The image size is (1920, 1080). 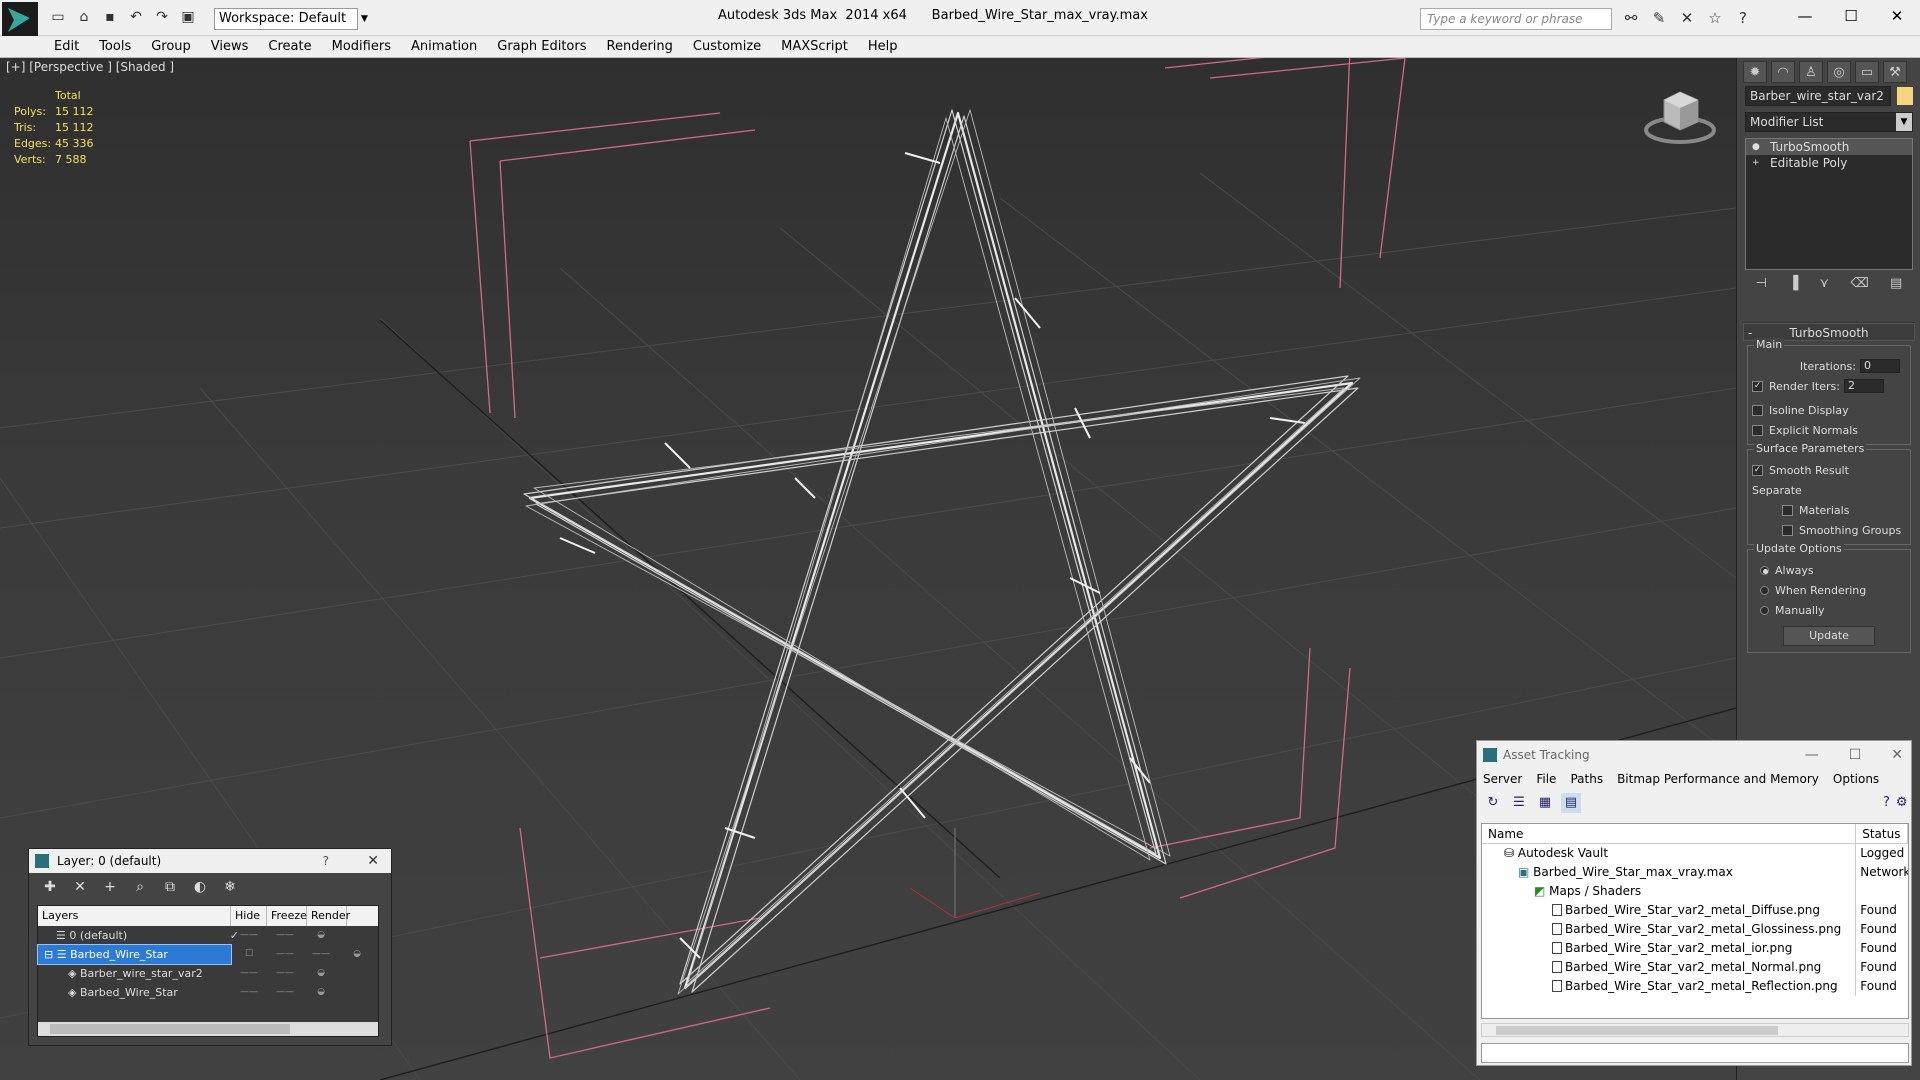 I want to click on search-input: Type a keyword or phrase, so click(x=1516, y=19).